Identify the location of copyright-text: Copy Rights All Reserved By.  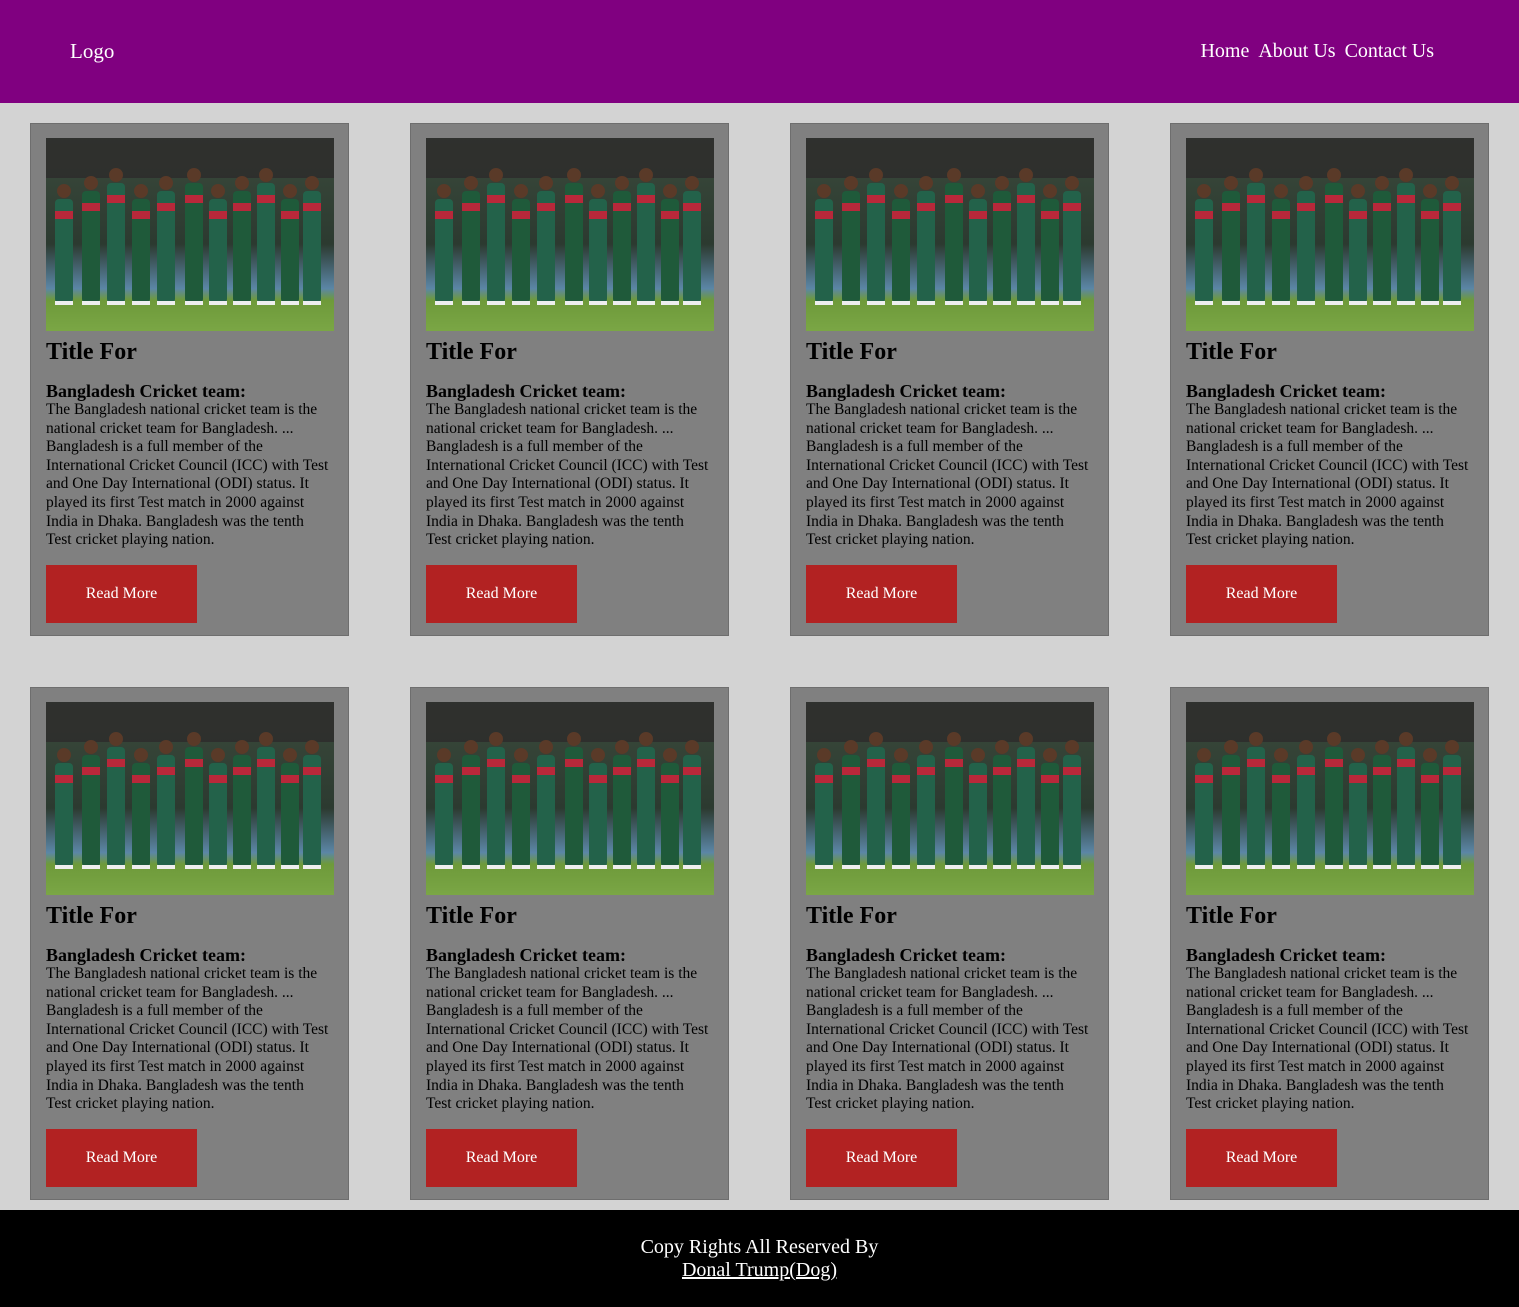
(759, 1247).